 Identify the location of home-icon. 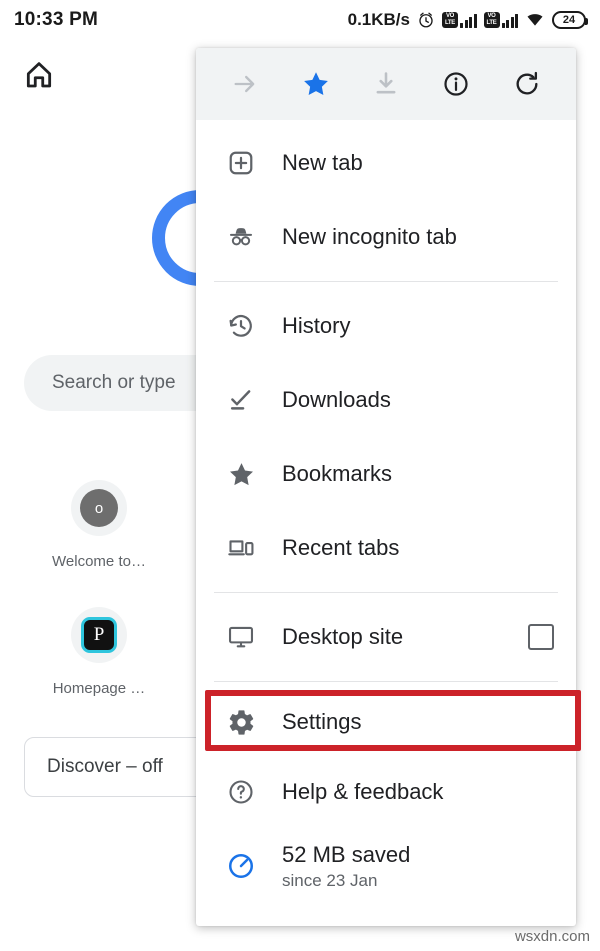
(39, 74).